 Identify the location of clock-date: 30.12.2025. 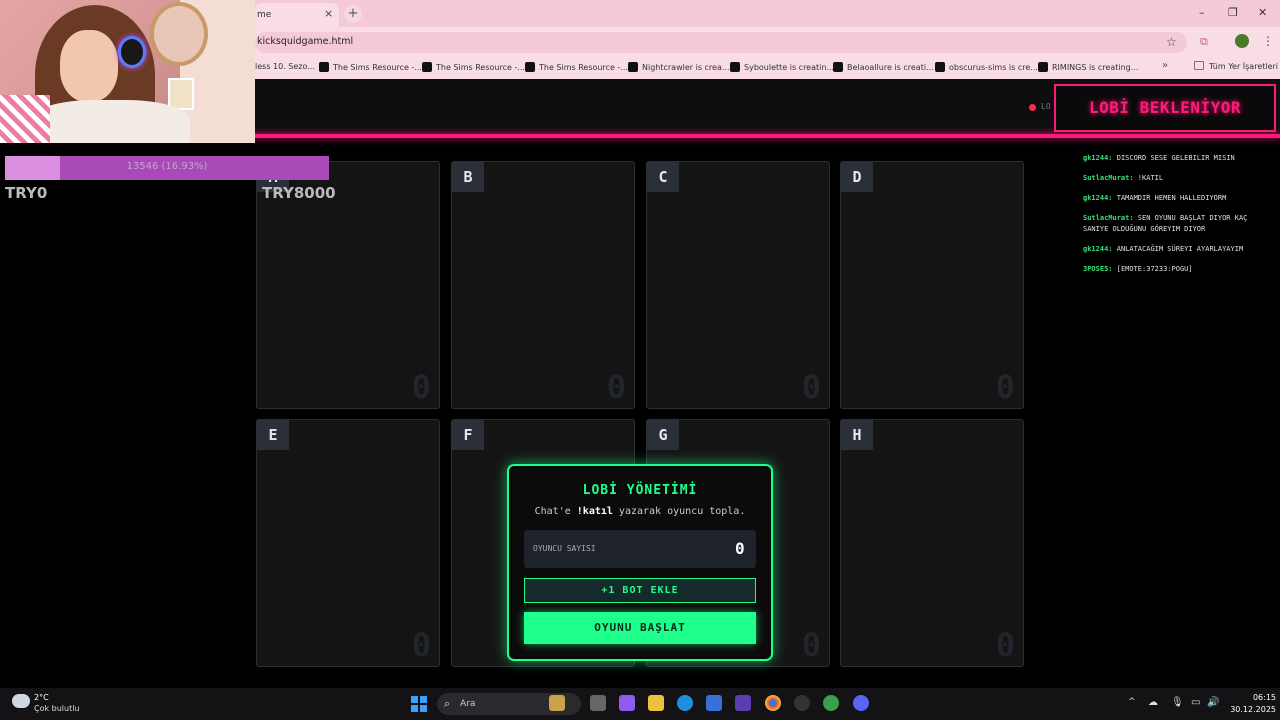
(1251, 709).